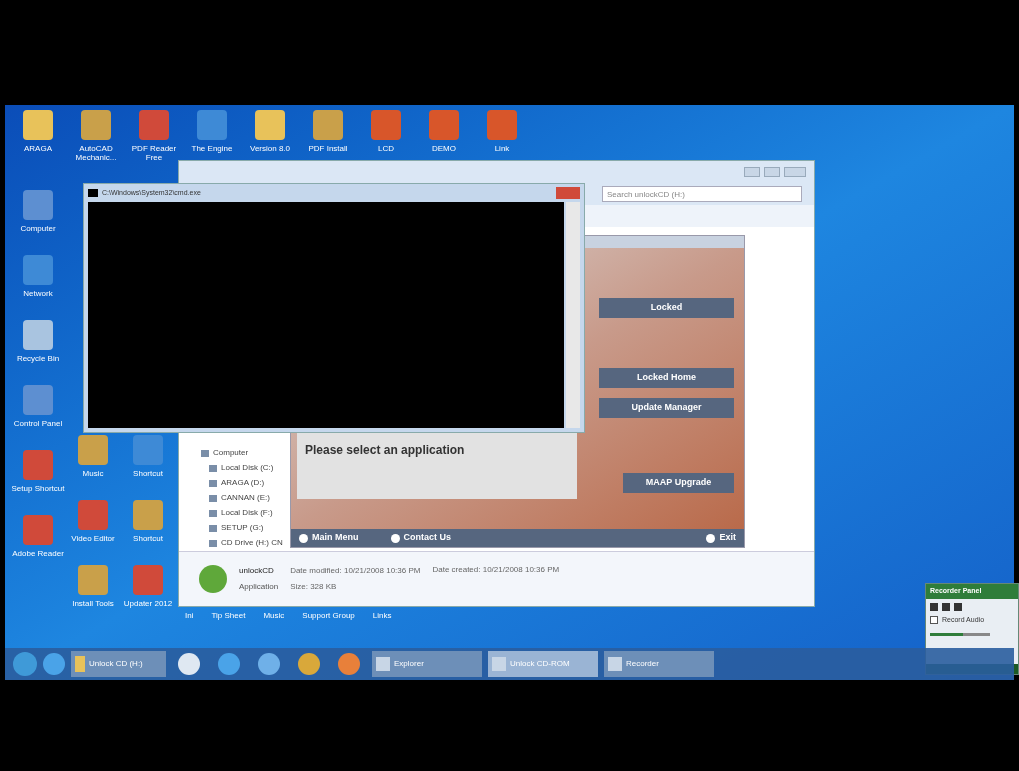  Describe the element at coordinates (228, 616) in the screenshot. I see `icon-label: Tip Sheet` at that location.